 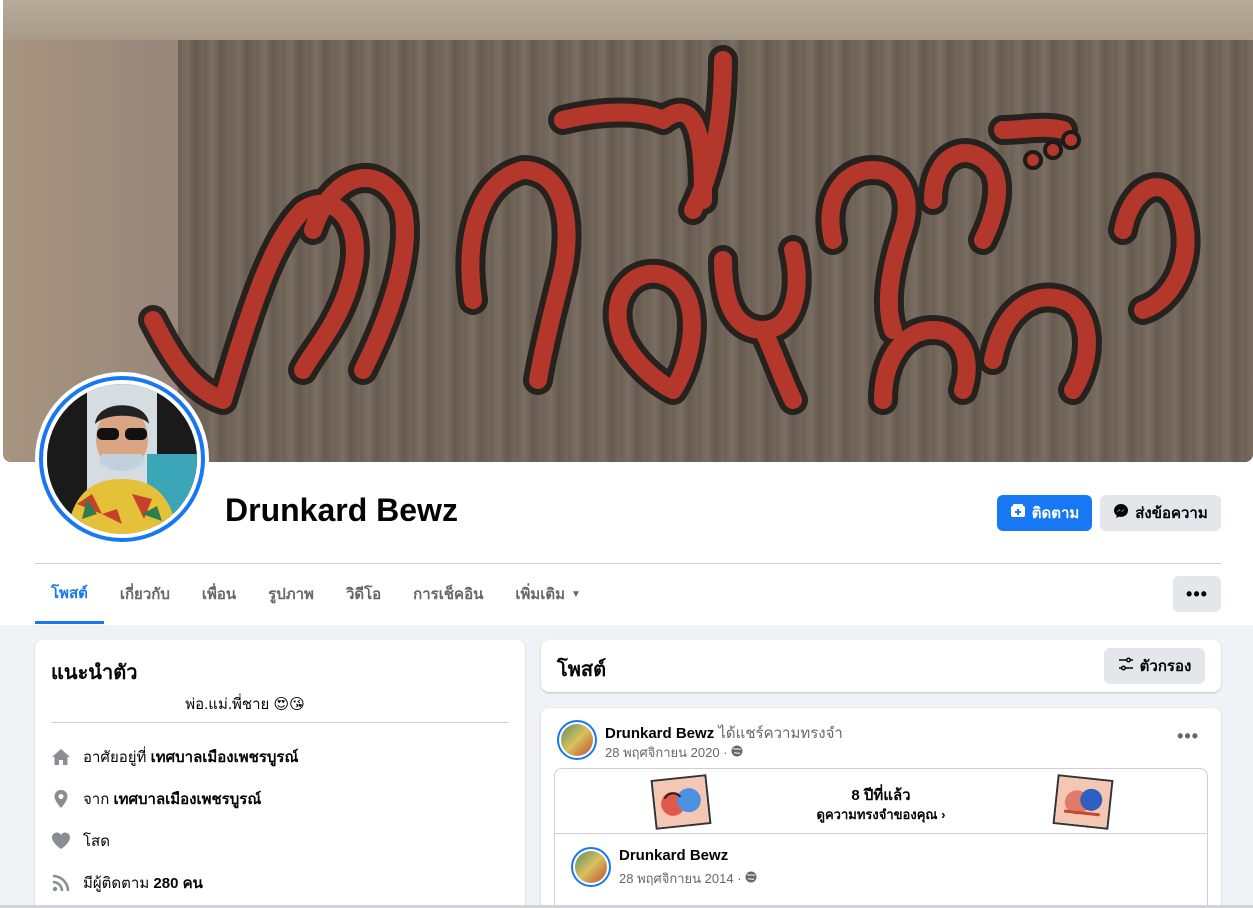 I want to click on follow-icon, so click(x=1018, y=513).